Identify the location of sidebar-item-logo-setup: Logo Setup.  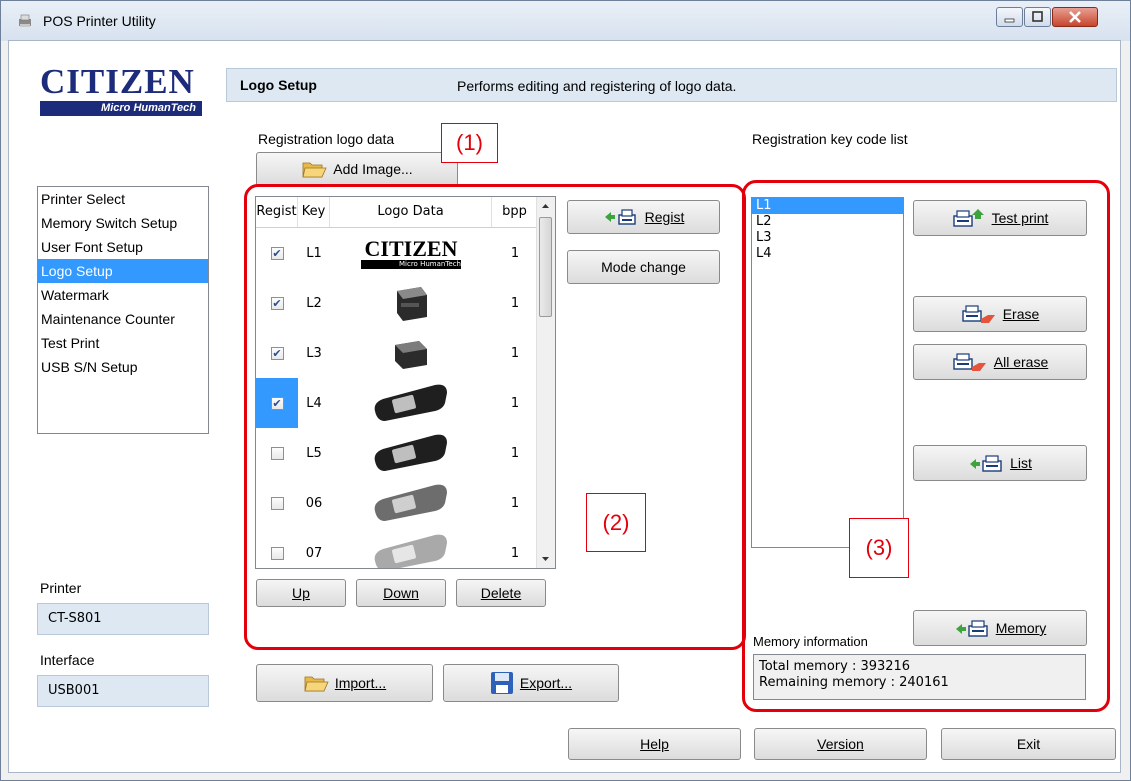
(123, 271).